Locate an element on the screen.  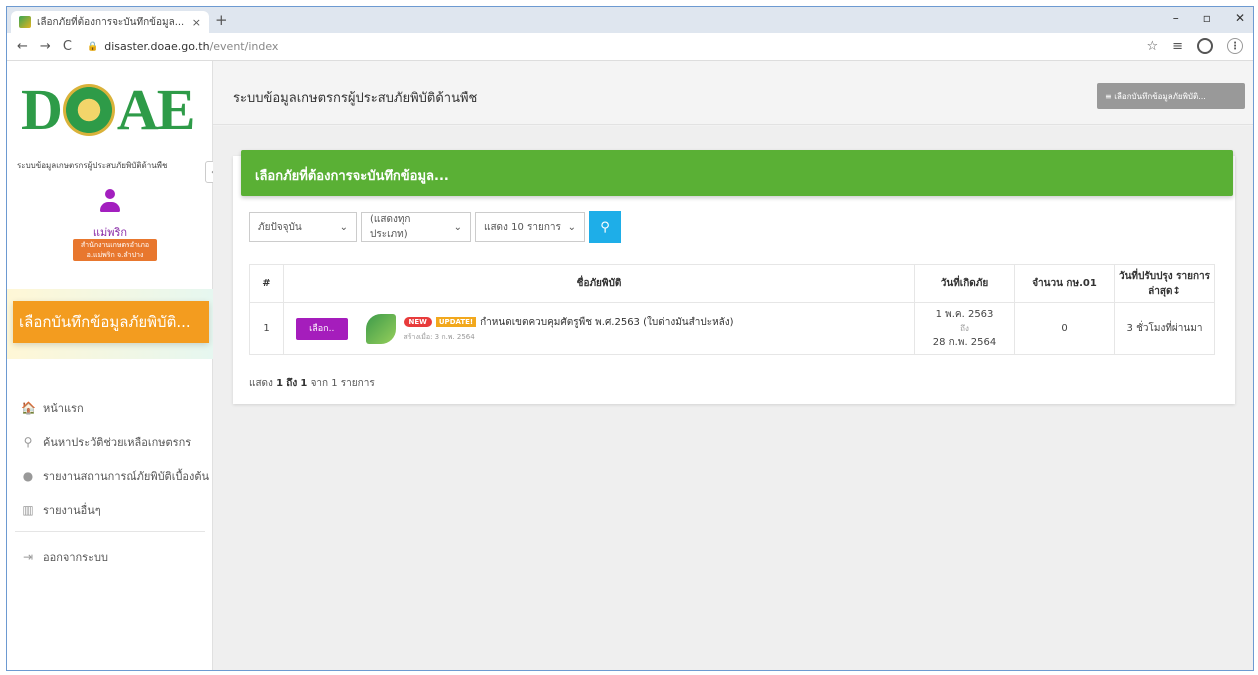
doae-logo: D AE is located at coordinates (108, 109).